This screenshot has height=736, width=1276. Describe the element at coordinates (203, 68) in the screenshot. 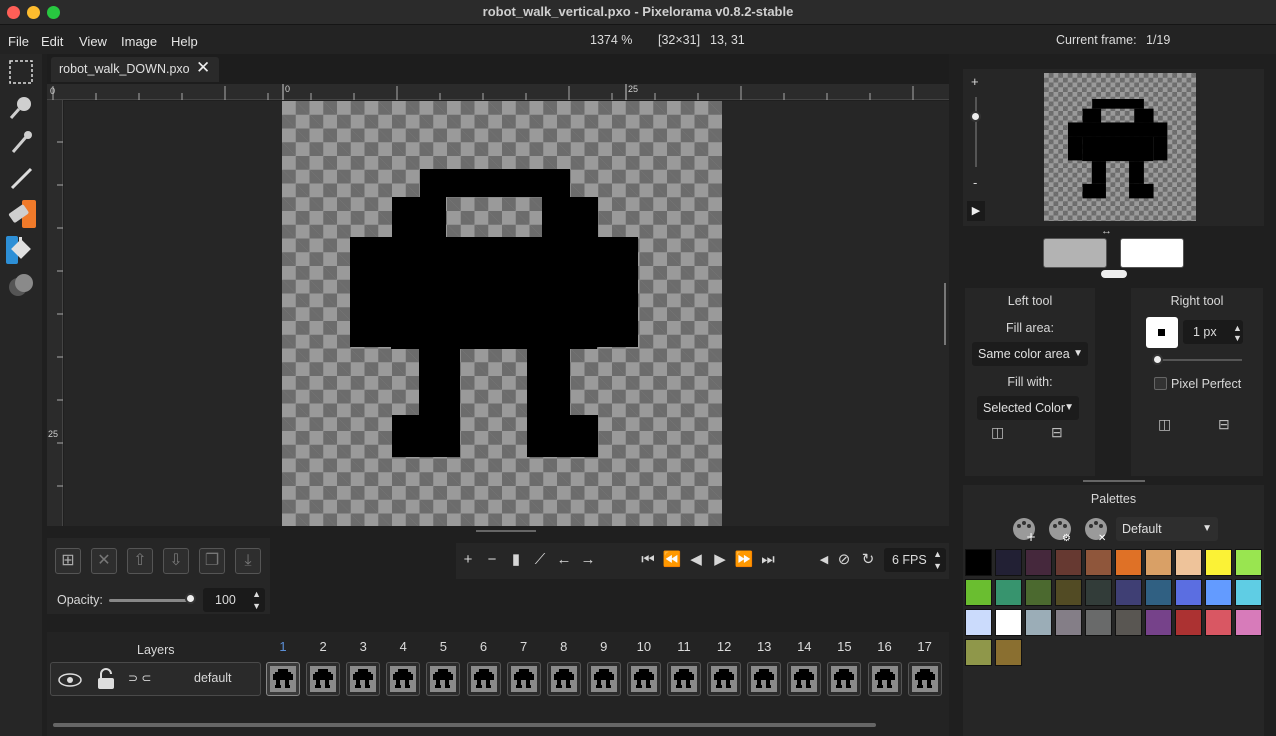

I see `close-tab-icon: ✕` at that location.